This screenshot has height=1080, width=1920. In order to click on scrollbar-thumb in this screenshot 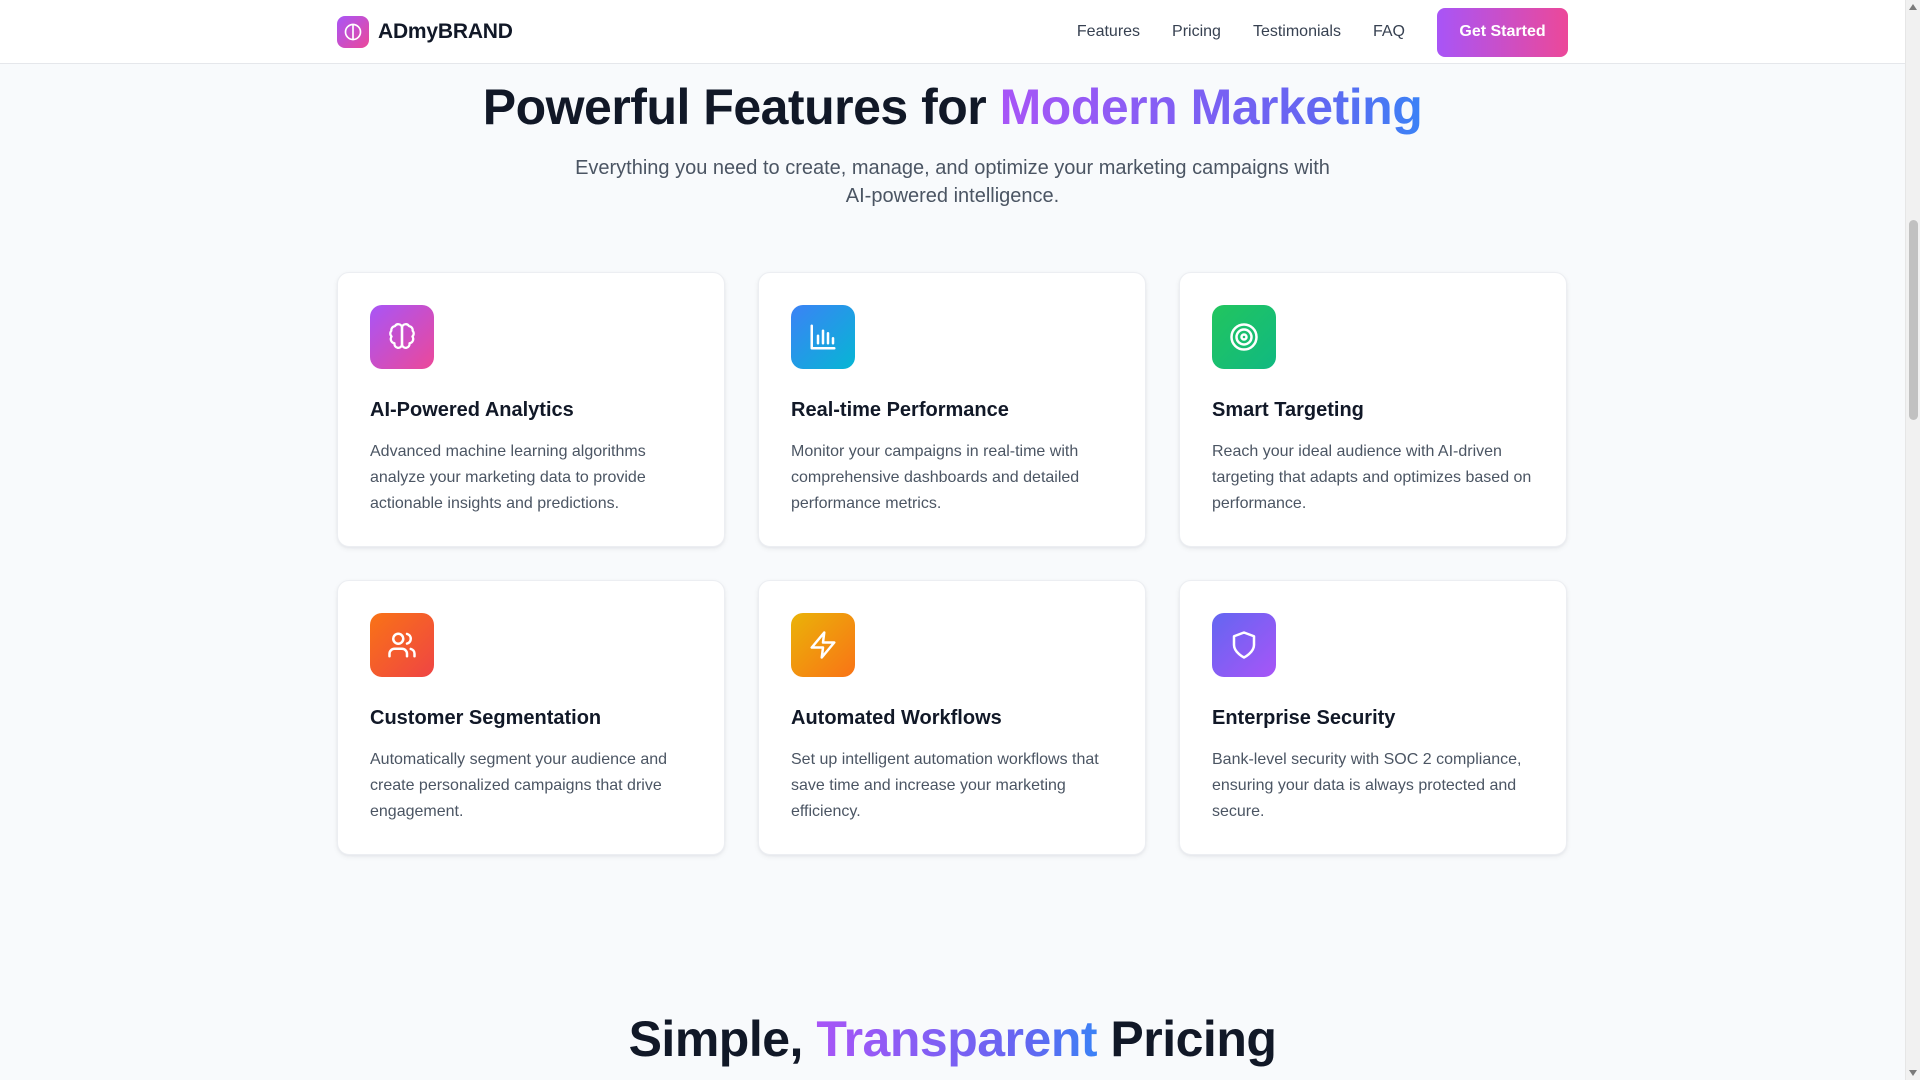, I will do `click(1913, 320)`.